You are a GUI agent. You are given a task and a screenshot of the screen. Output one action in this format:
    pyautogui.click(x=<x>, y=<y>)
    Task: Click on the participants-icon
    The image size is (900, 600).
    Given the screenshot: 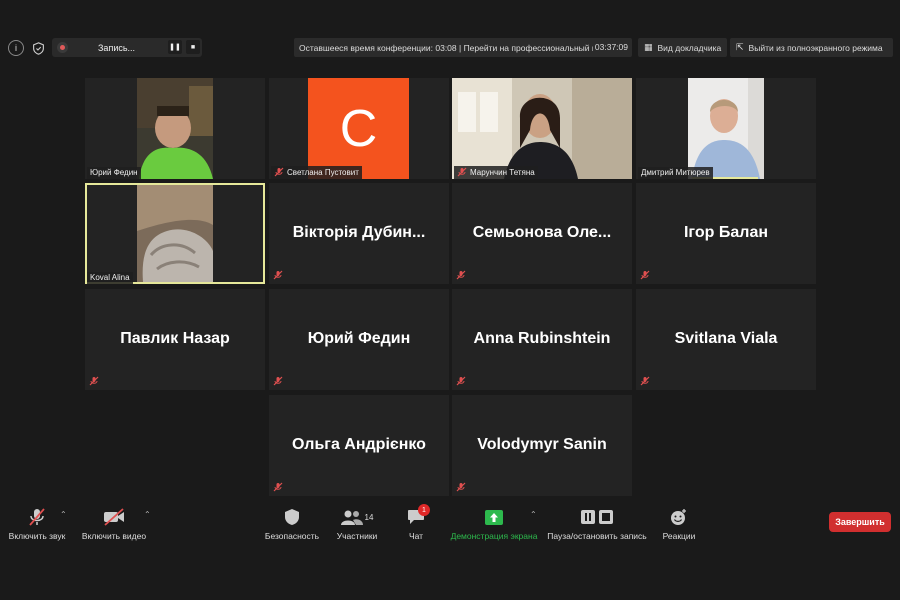 What is the action you would take?
    pyautogui.click(x=351, y=517)
    